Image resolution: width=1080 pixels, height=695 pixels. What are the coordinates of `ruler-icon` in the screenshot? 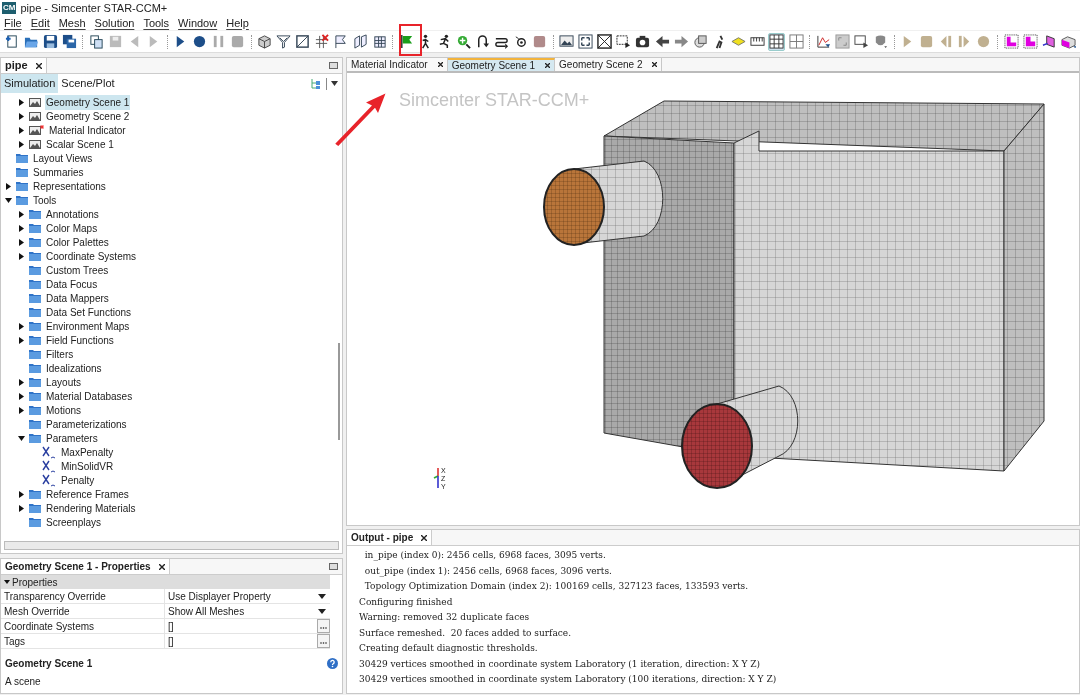 It's located at (757, 41).